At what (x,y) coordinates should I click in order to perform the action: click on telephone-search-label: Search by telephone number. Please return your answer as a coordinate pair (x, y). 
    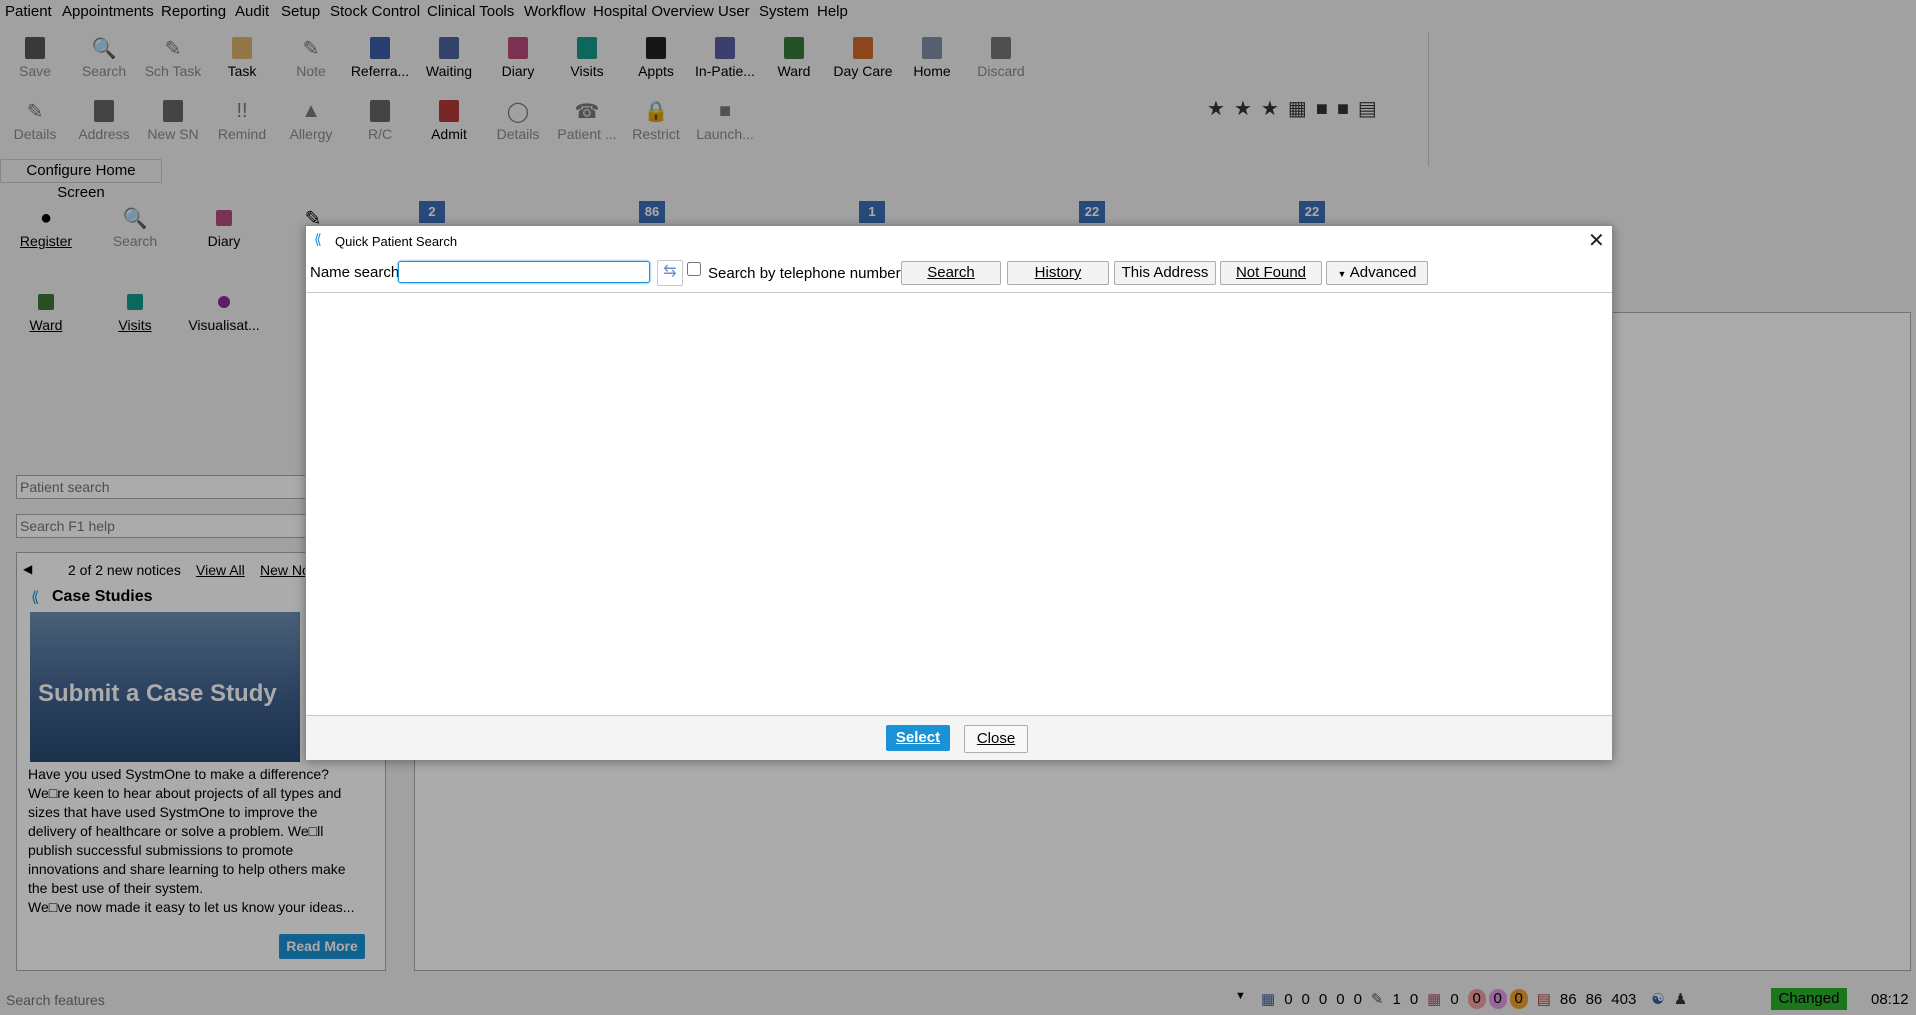
    Looking at the image, I should click on (804, 273).